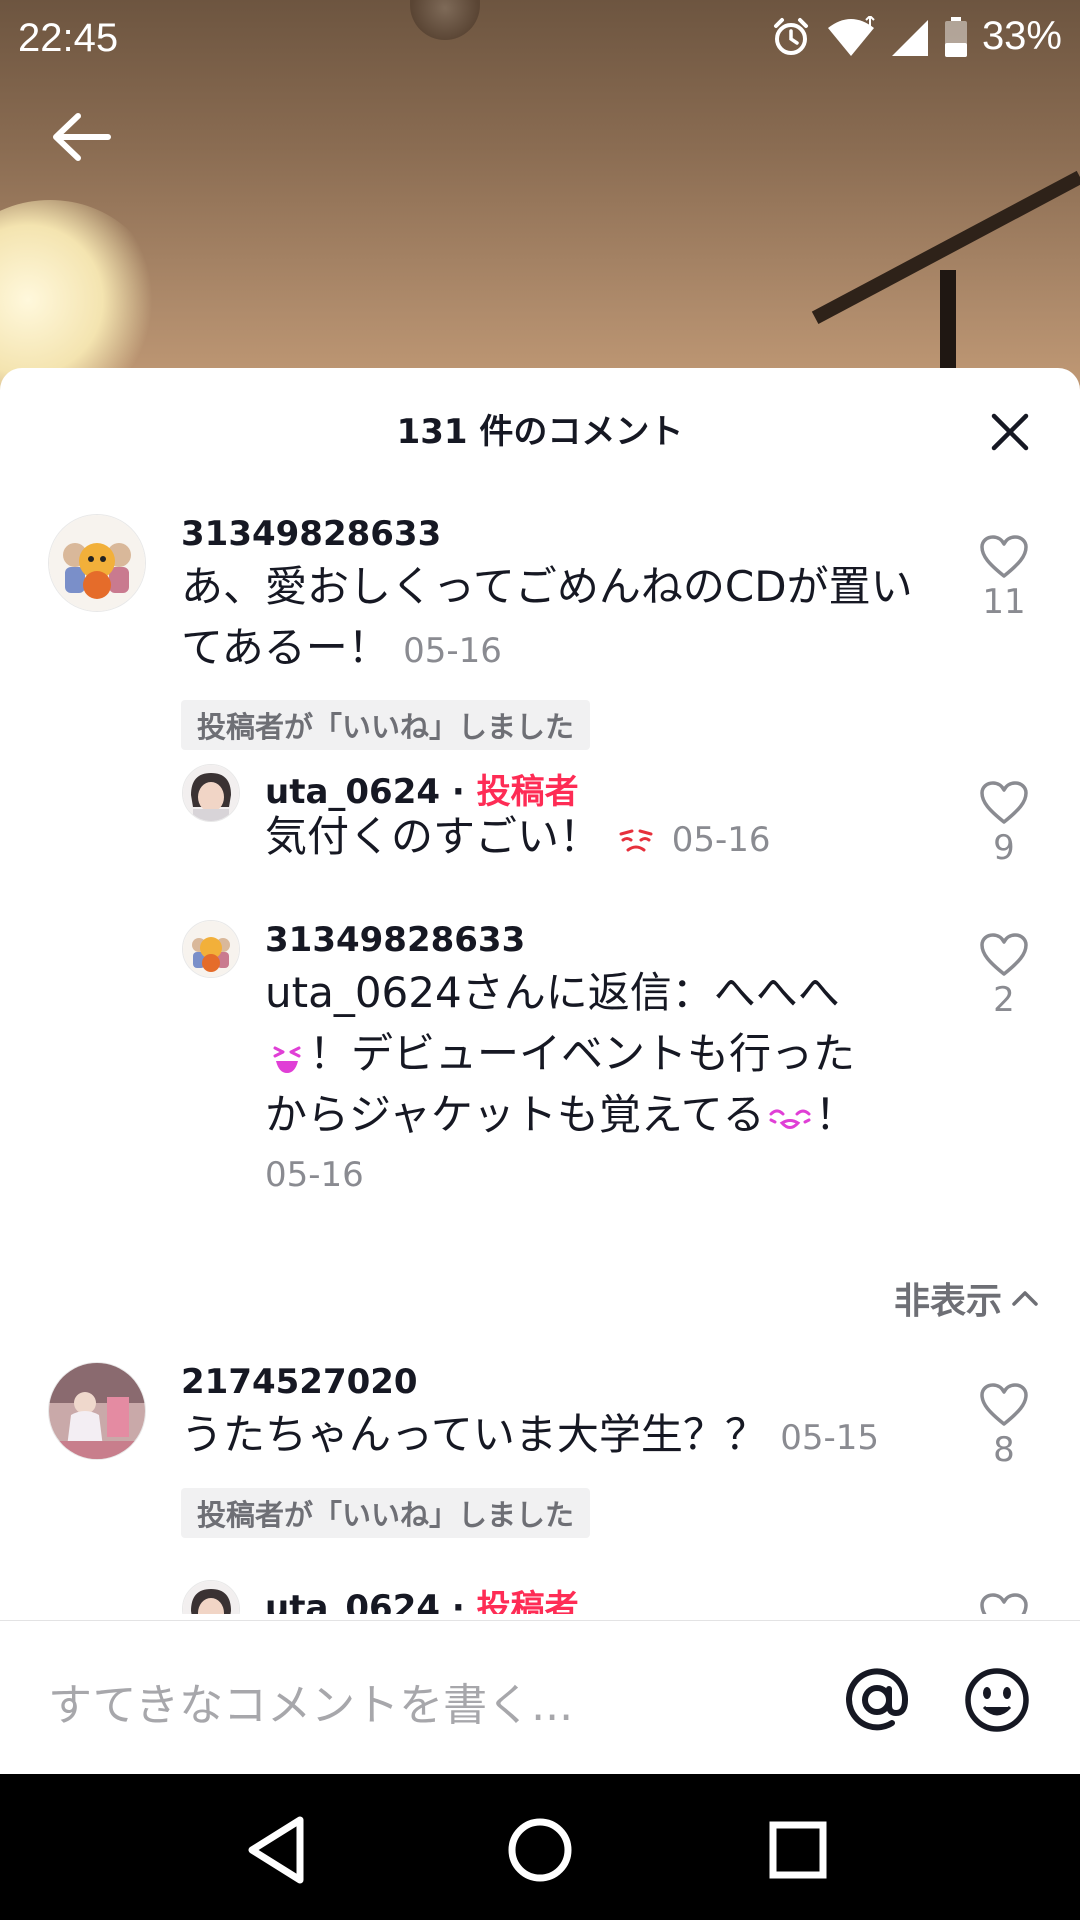 This screenshot has height=1920, width=1080. Describe the element at coordinates (1004, 1450) in the screenshot. I see `like-count: 8` at that location.